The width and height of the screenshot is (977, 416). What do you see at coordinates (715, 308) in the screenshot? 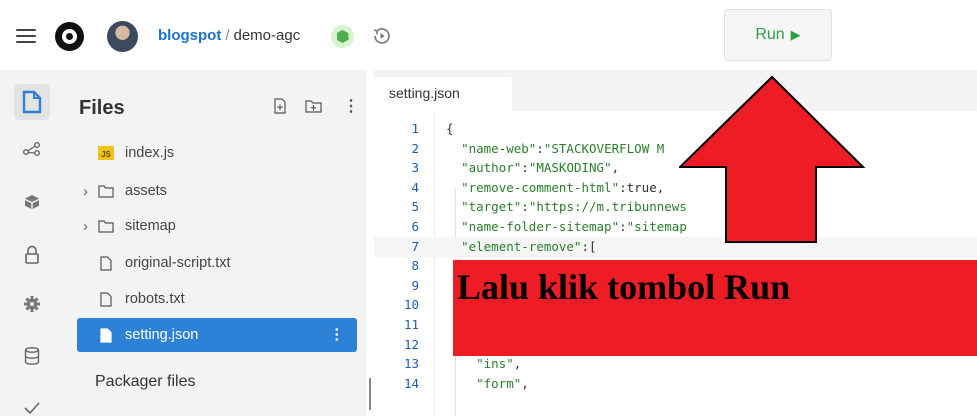
I see `annotation-banner: Lalu klik tombol Run` at bounding box center [715, 308].